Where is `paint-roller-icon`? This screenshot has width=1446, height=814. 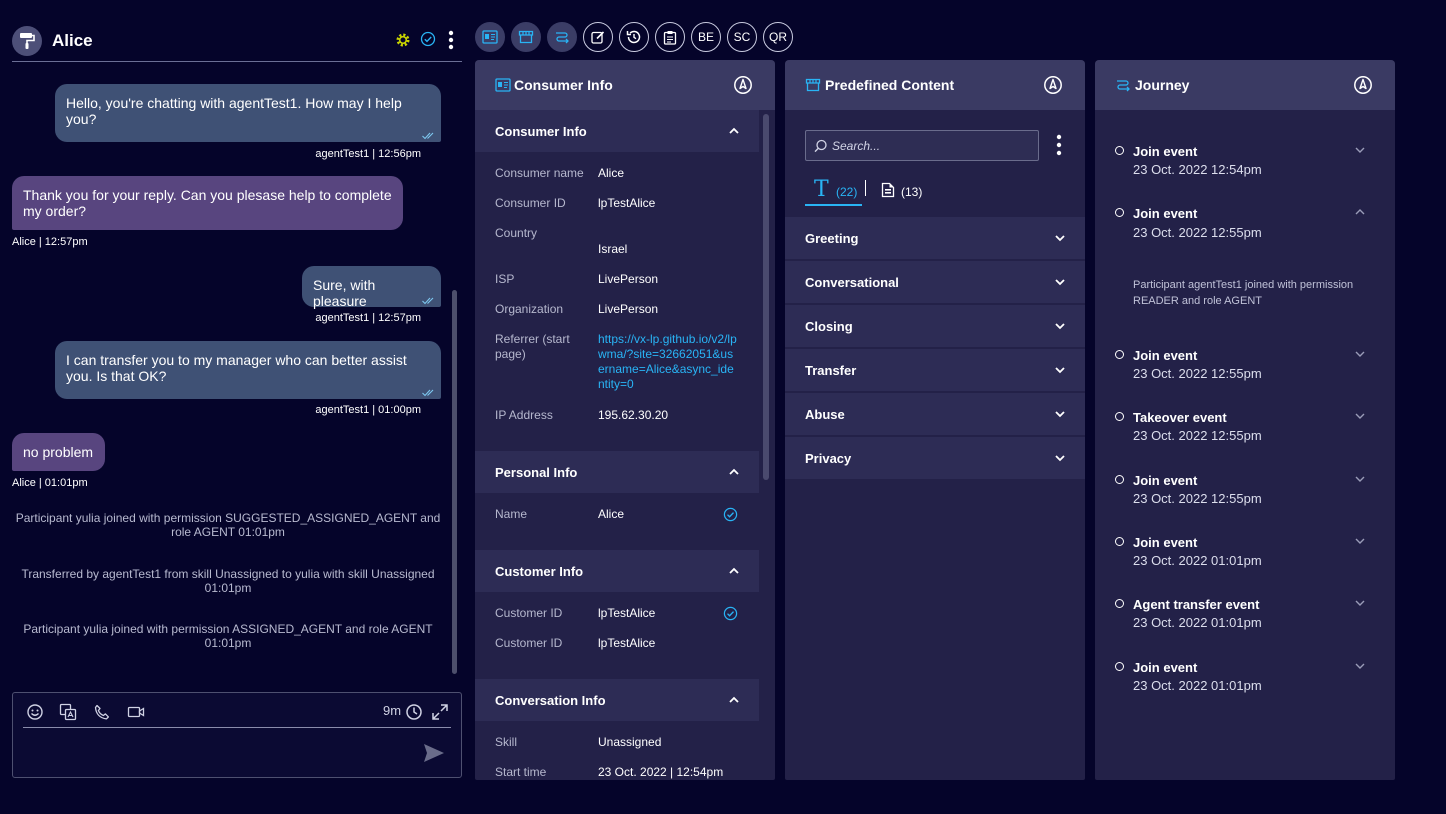
paint-roller-icon is located at coordinates (27, 41).